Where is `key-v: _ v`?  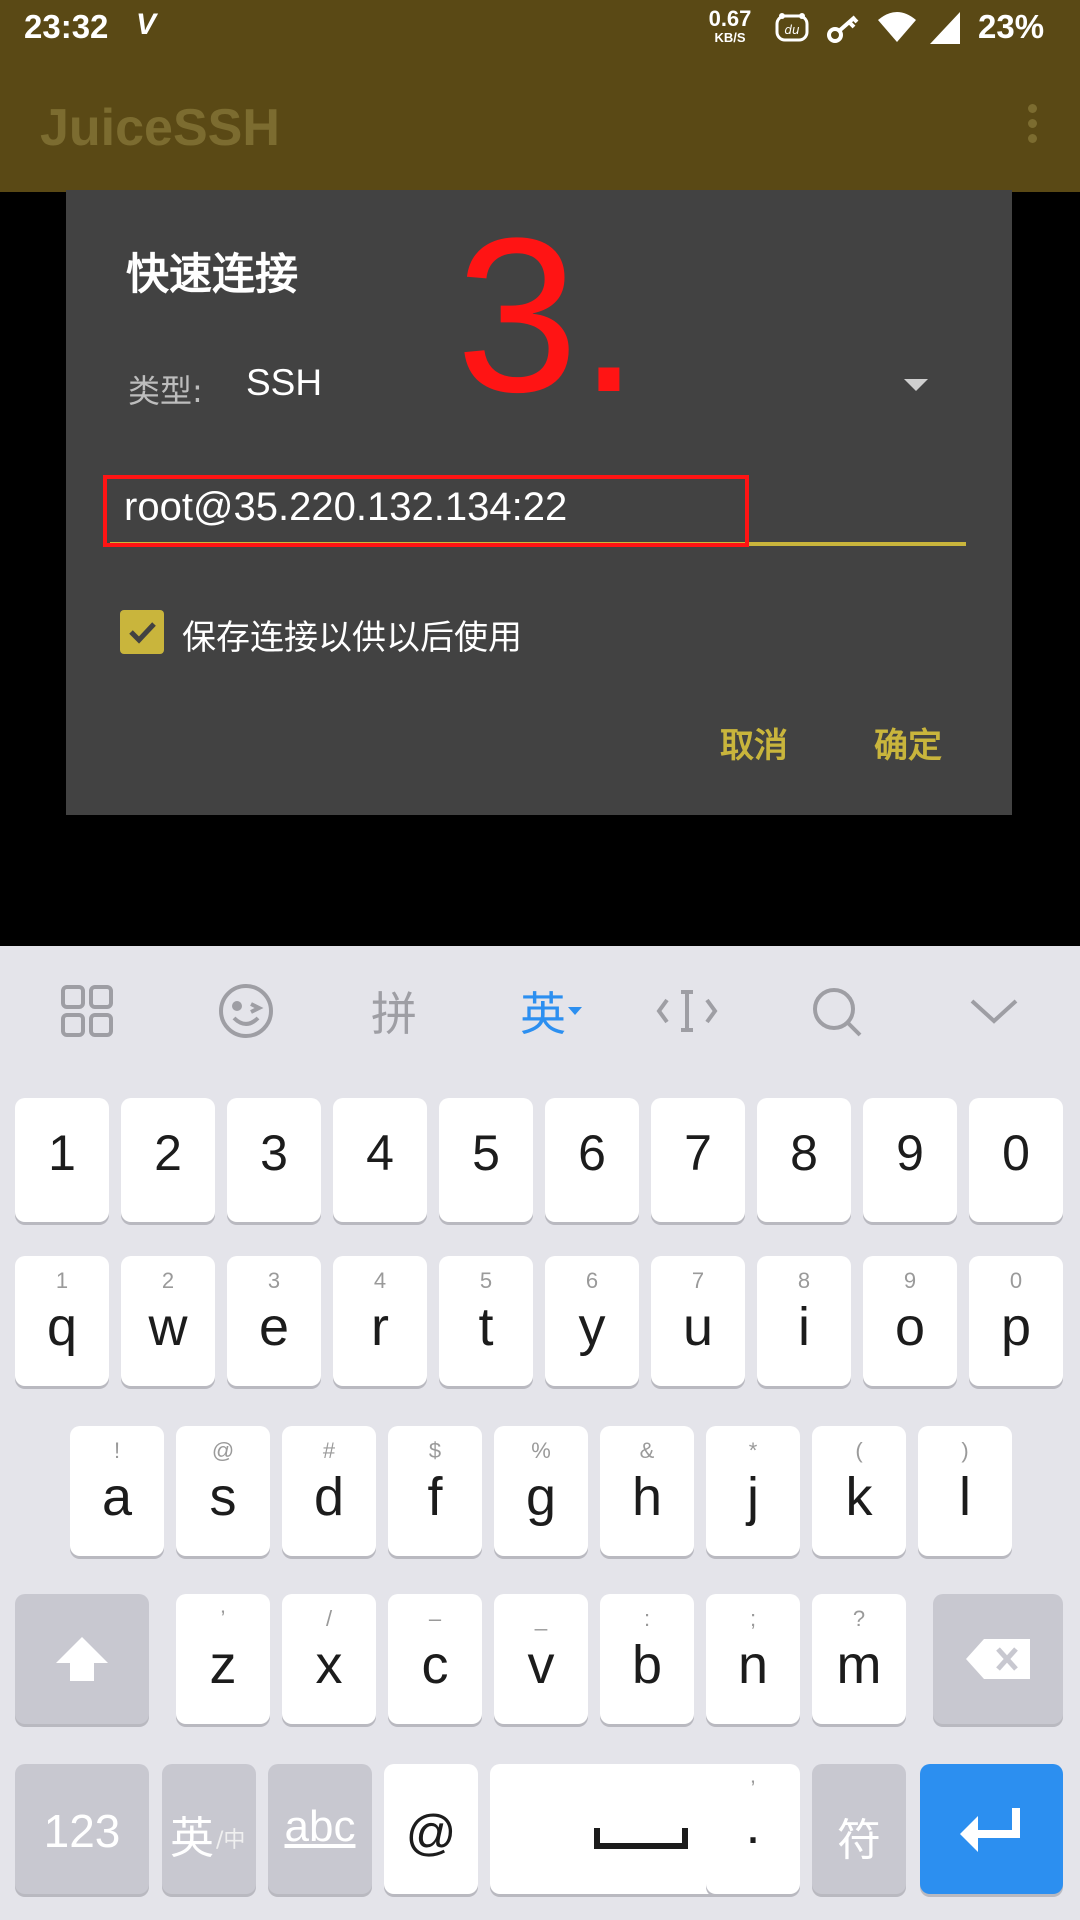 key-v: _ v is located at coordinates (541, 1659).